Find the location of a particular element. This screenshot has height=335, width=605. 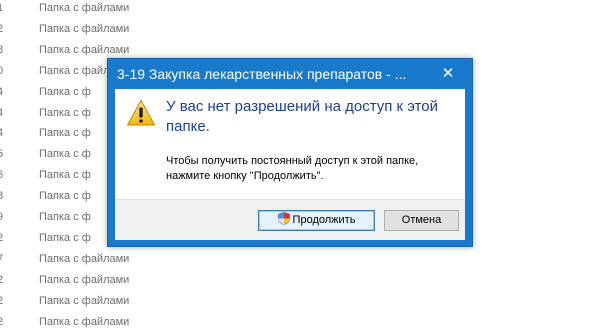

continue-button: Продолжить is located at coordinates (316, 220).